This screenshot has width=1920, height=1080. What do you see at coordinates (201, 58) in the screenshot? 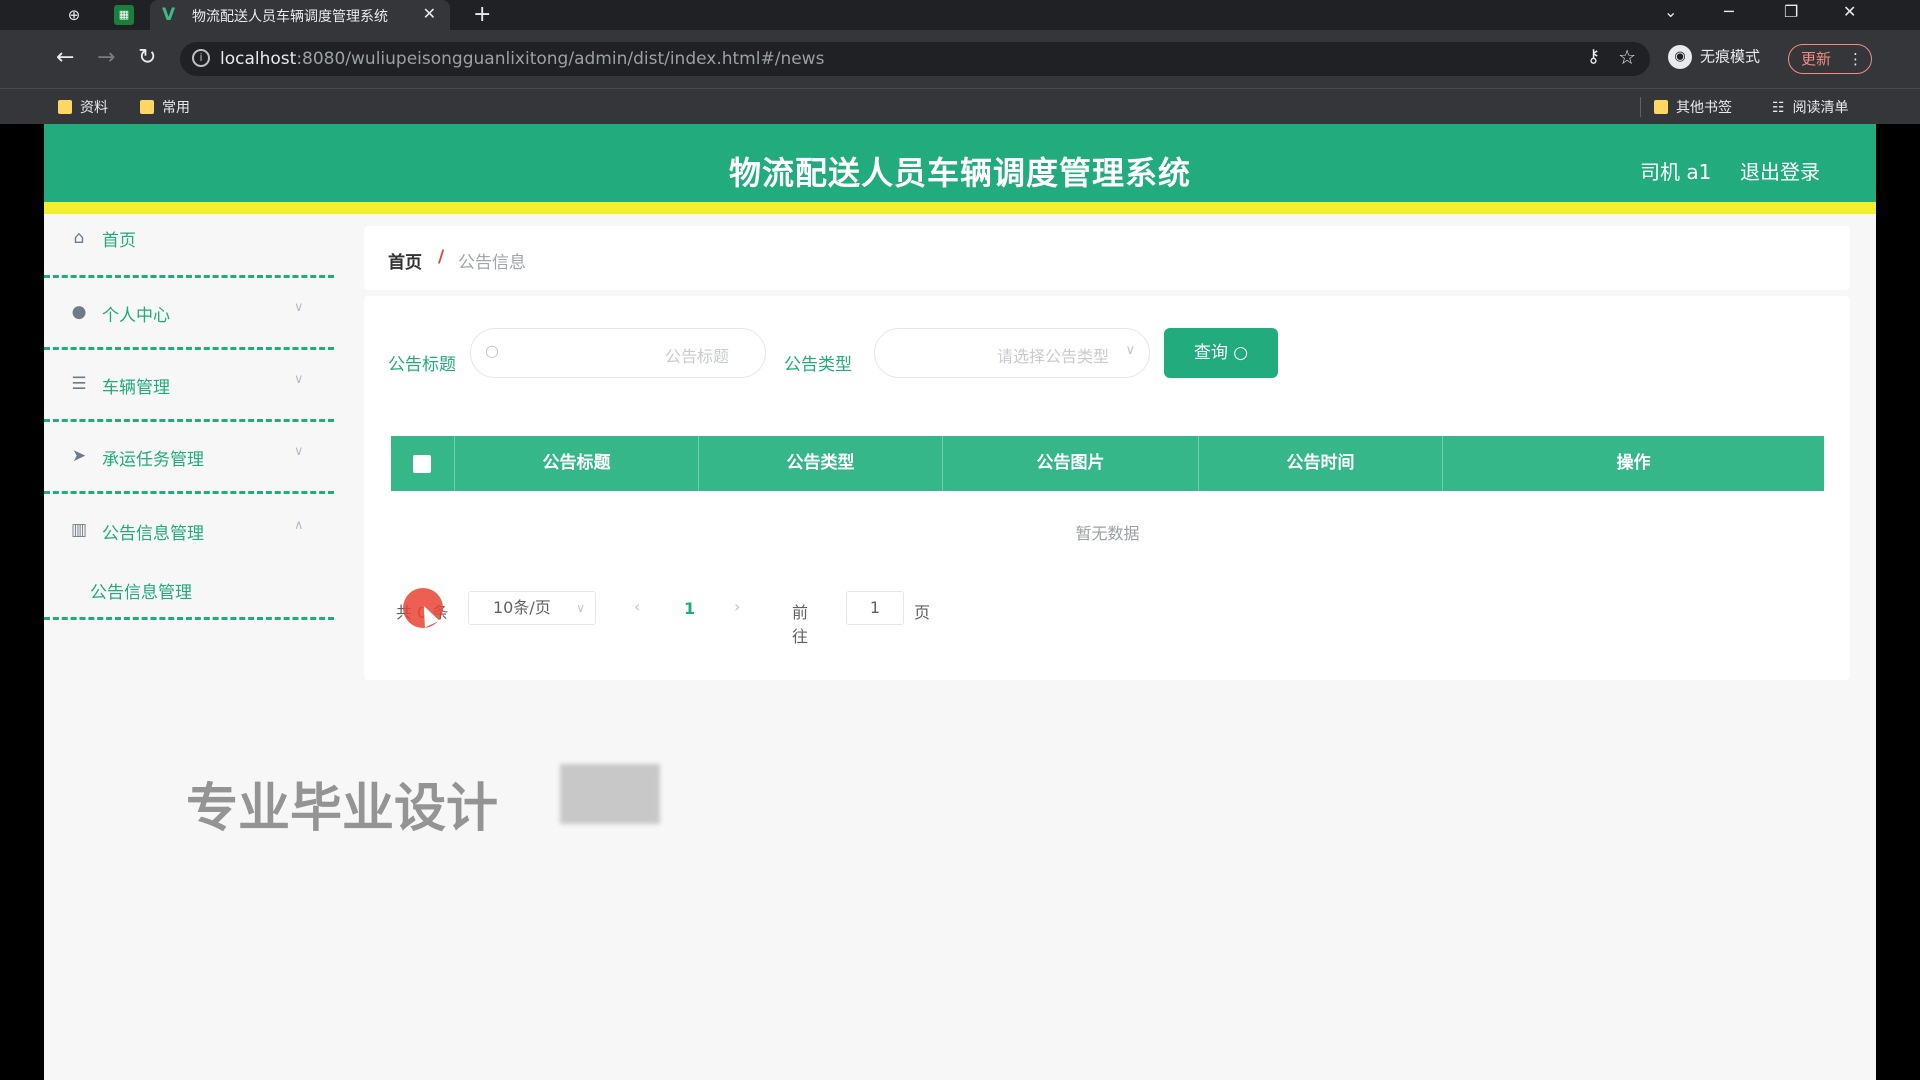
I see `site-info-icon: i` at bounding box center [201, 58].